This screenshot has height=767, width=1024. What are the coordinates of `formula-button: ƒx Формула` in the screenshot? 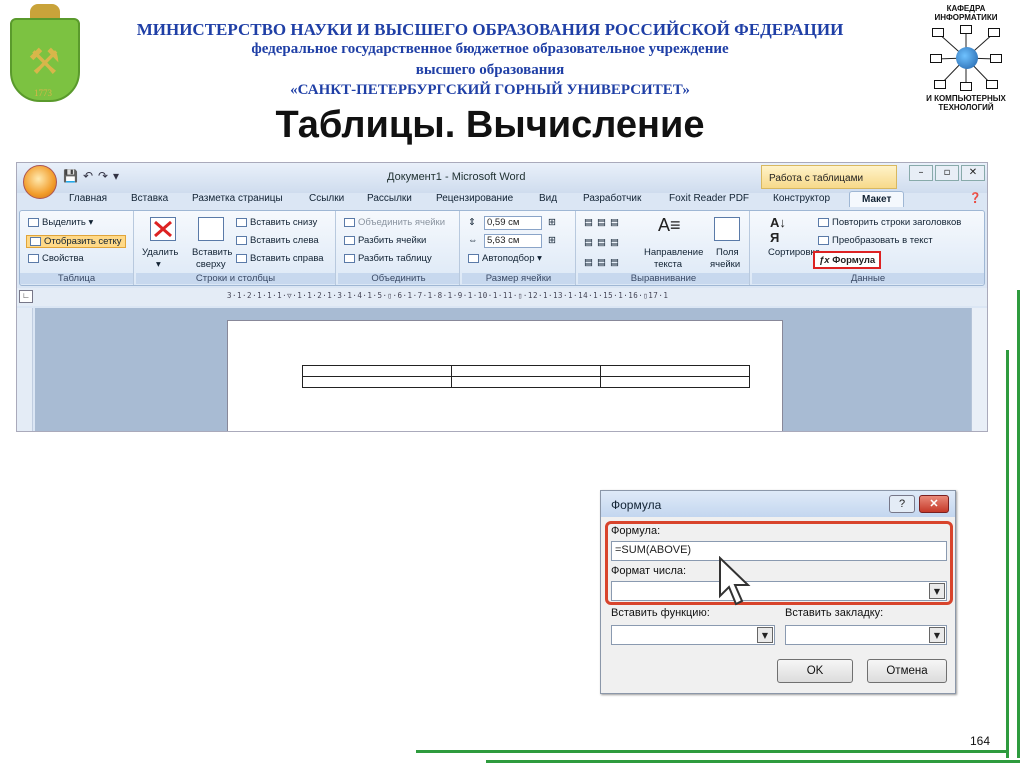 It's located at (847, 260).